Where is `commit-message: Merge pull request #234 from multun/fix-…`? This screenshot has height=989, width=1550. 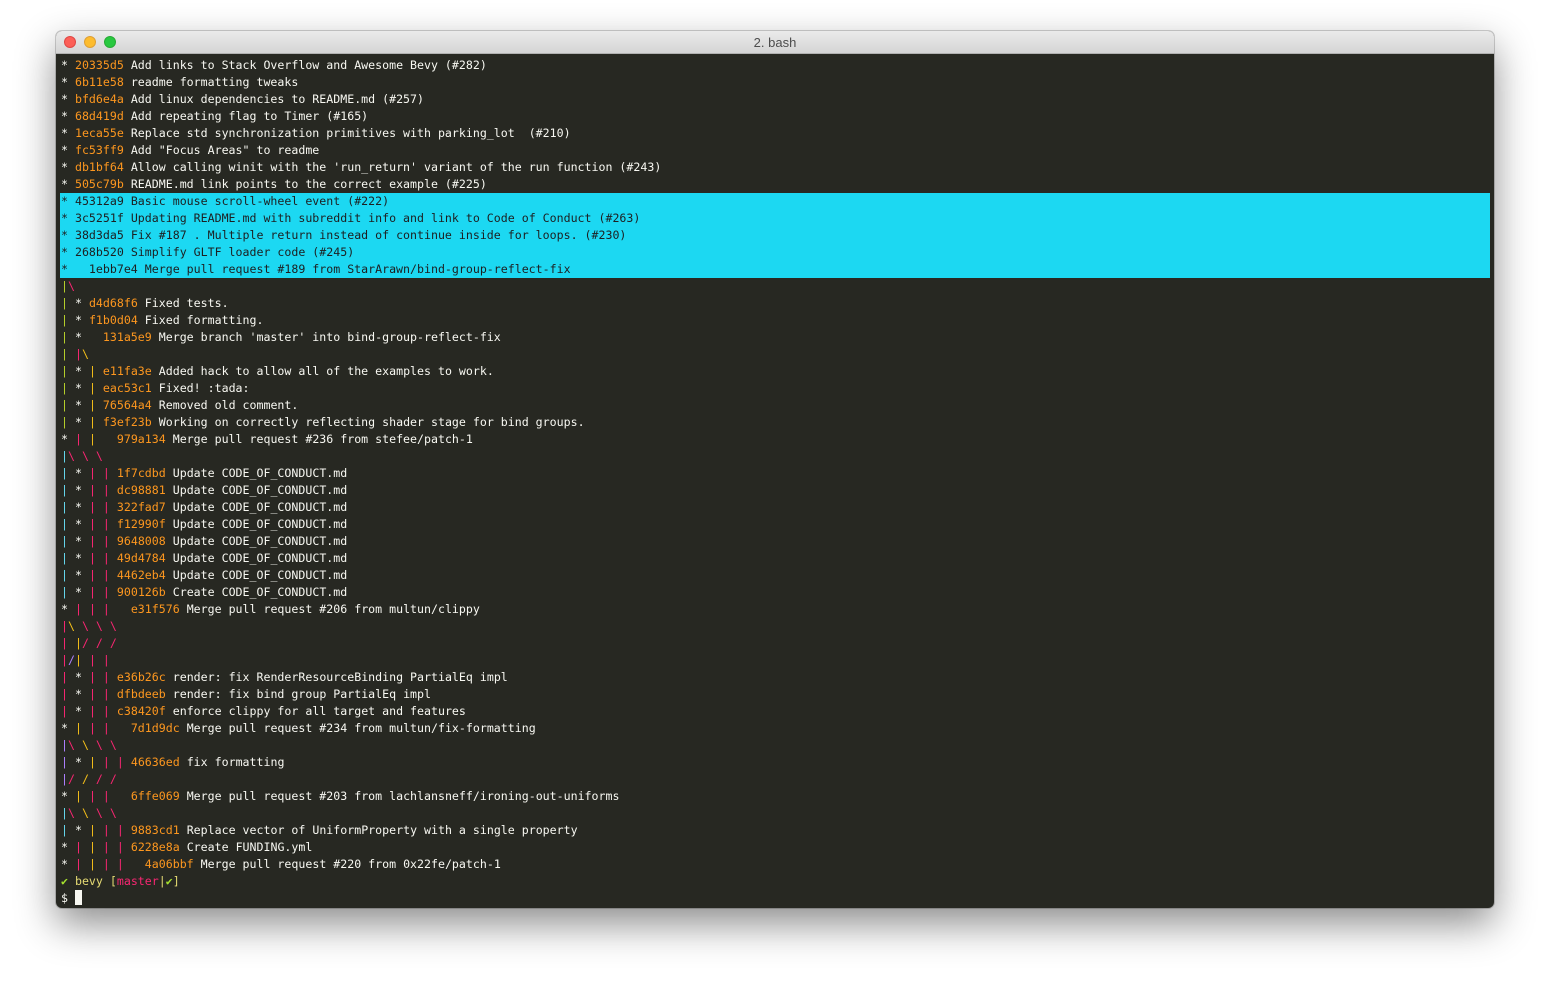 commit-message: Merge pull request #234 from multun/fix-… is located at coordinates (361, 728).